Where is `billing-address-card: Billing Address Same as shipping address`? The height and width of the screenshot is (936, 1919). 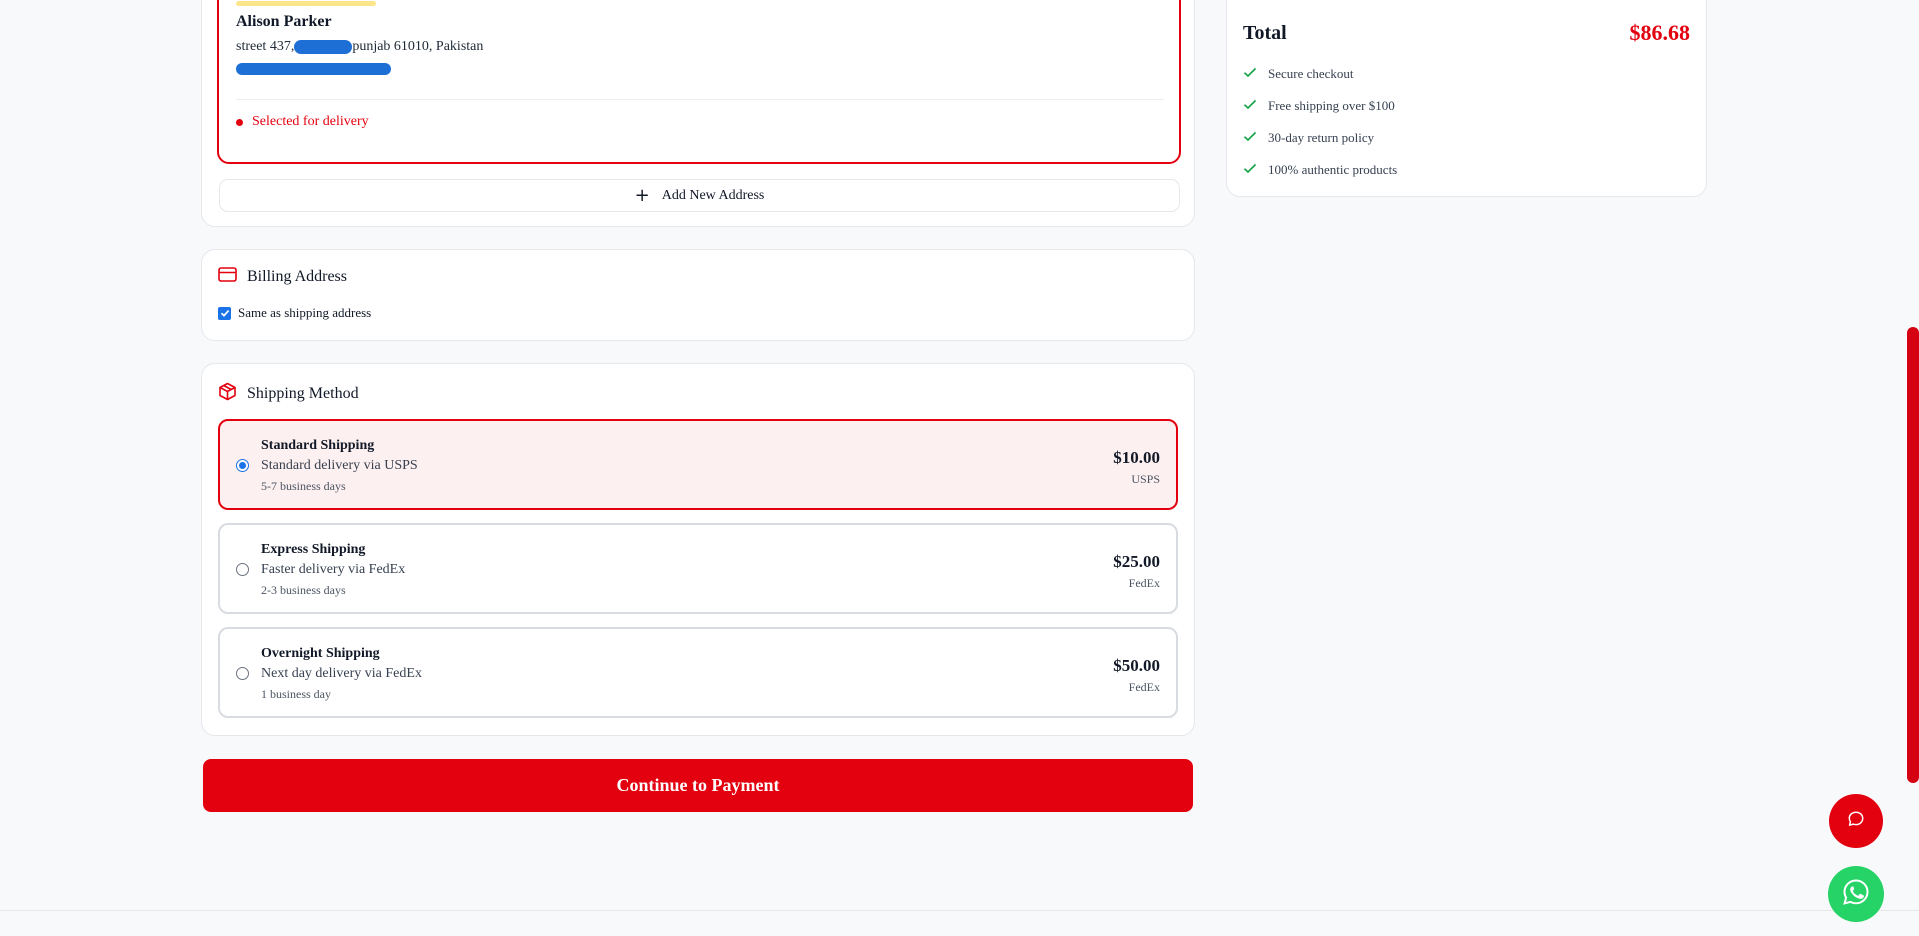 billing-address-card: Billing Address Same as shipping address is located at coordinates (698, 295).